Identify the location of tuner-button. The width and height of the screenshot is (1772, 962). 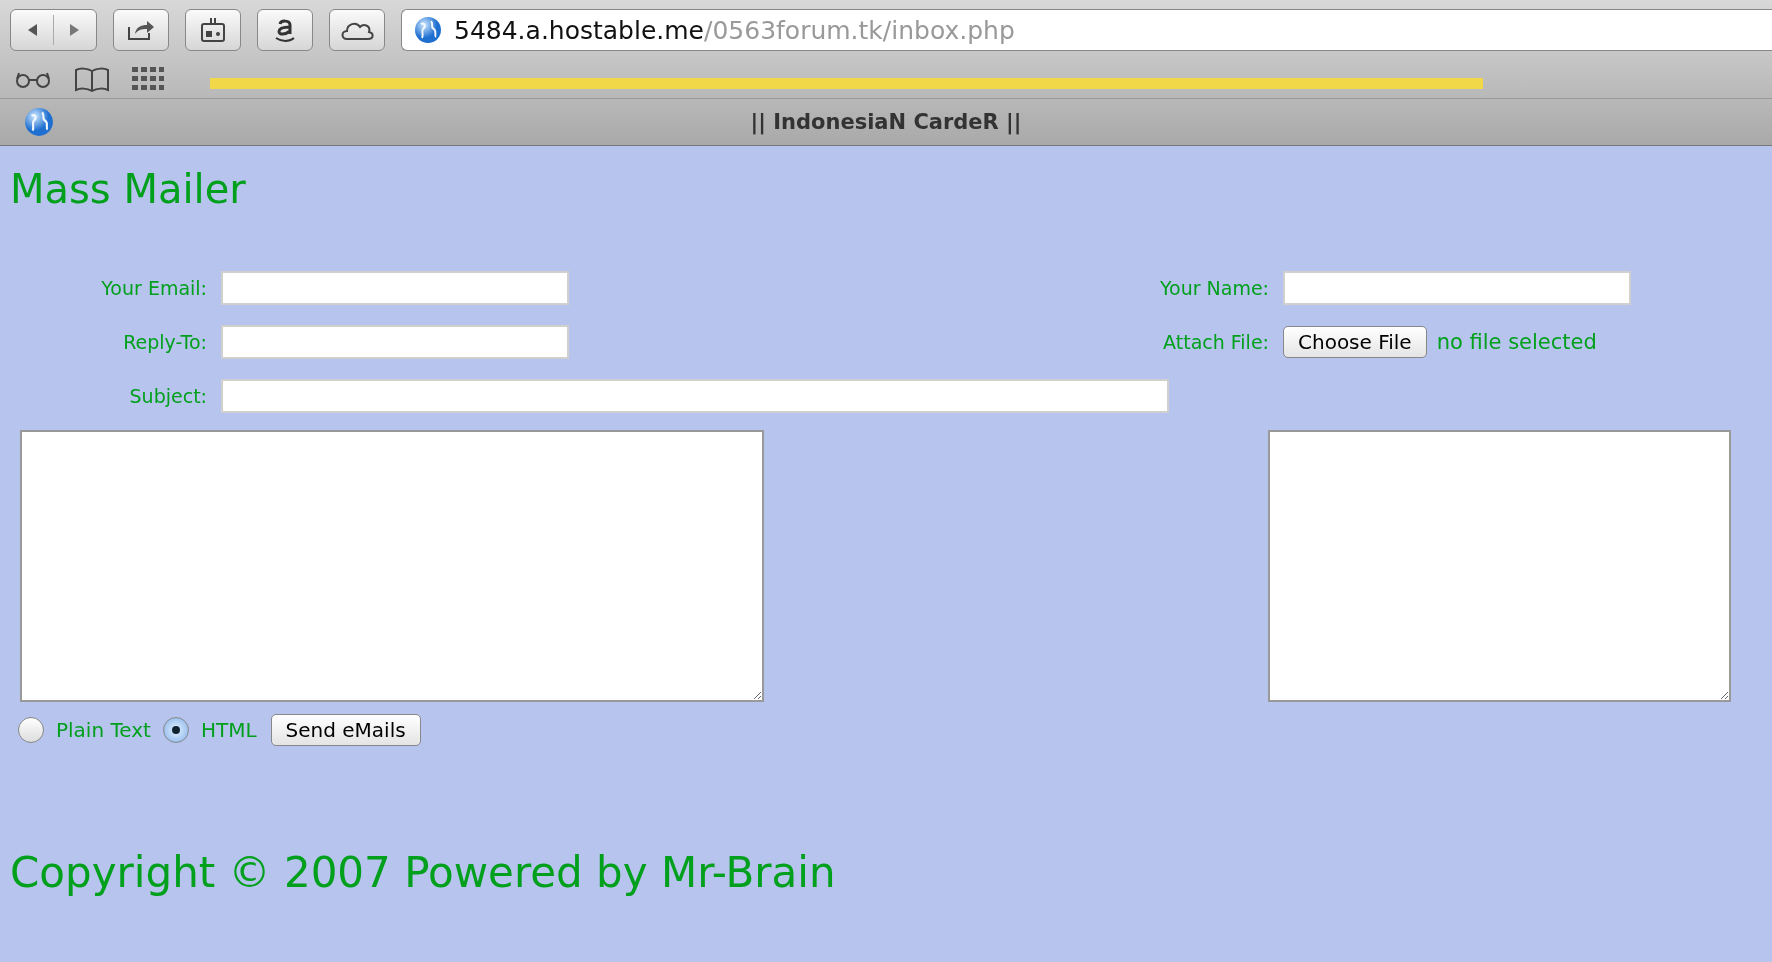
(213, 30).